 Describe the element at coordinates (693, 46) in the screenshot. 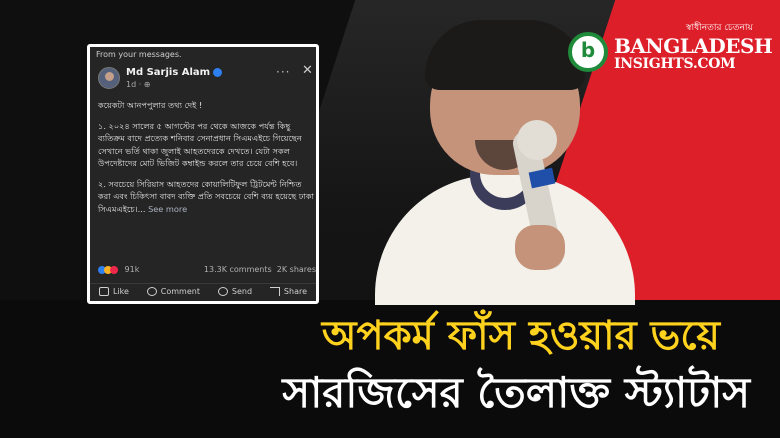

I see `logo-name-line1: BANGLADESH` at that location.